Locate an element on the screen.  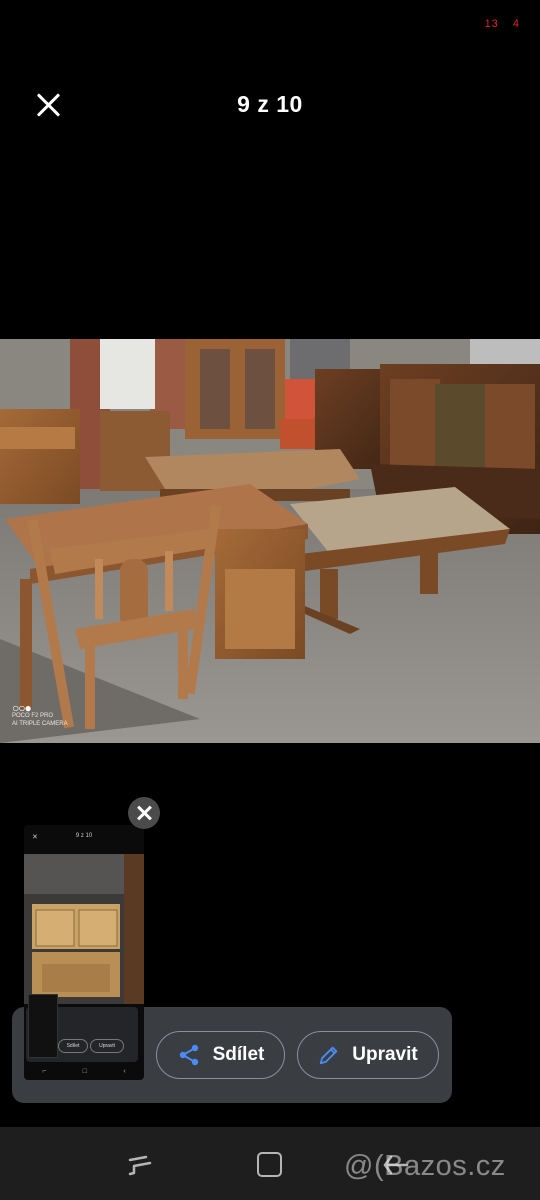
pencil-icon is located at coordinates (329, 1055).